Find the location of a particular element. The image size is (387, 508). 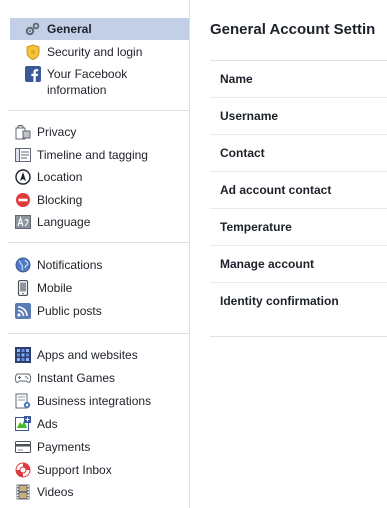

settings-row-label: Manage account is located at coordinates (267, 264).